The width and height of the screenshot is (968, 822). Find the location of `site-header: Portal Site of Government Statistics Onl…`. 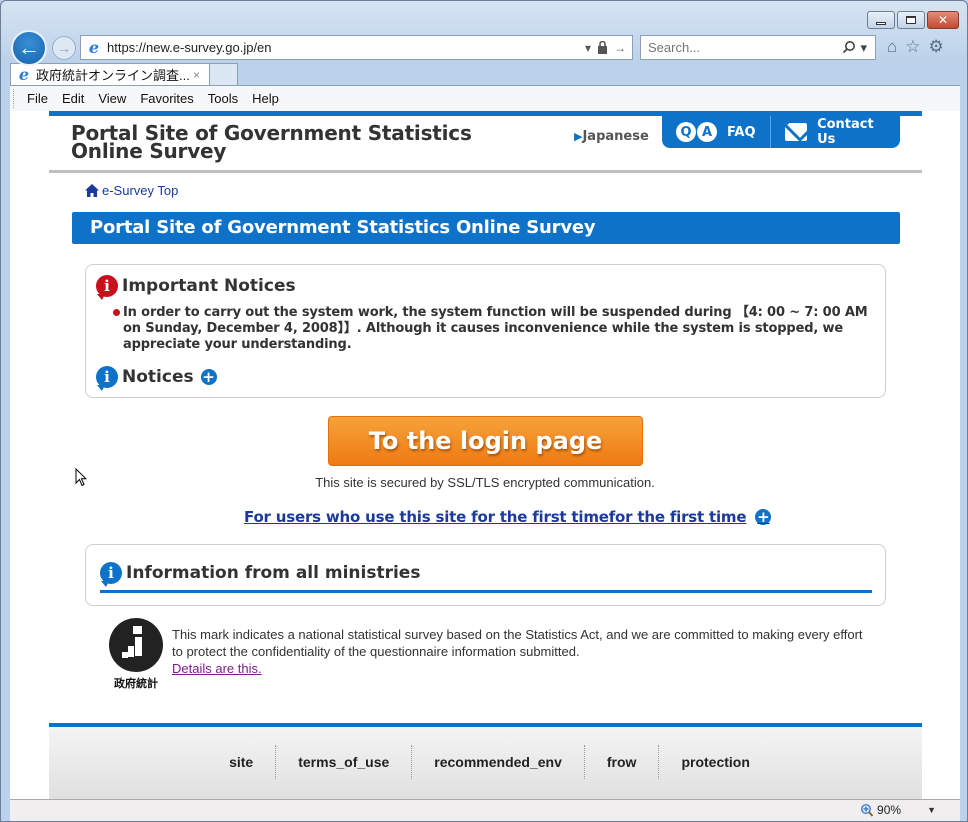

site-header: Portal Site of Government Statistics Onl… is located at coordinates (485, 140).